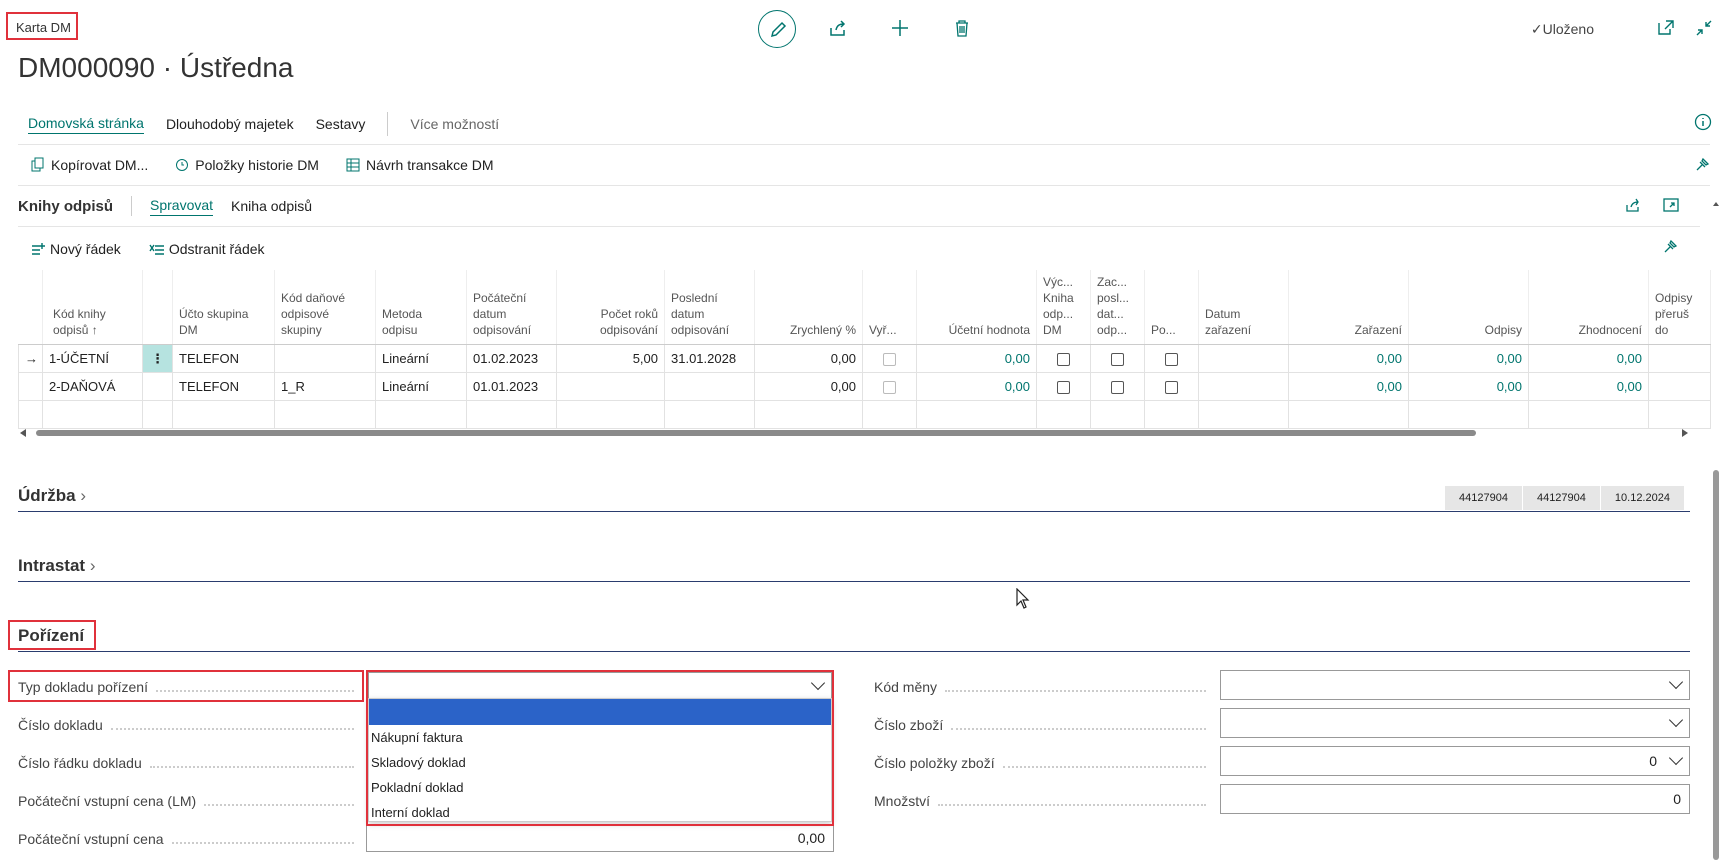 The width and height of the screenshot is (1724, 864). Describe the element at coordinates (1685, 433) in the screenshot. I see `scroll-right-icon` at that location.